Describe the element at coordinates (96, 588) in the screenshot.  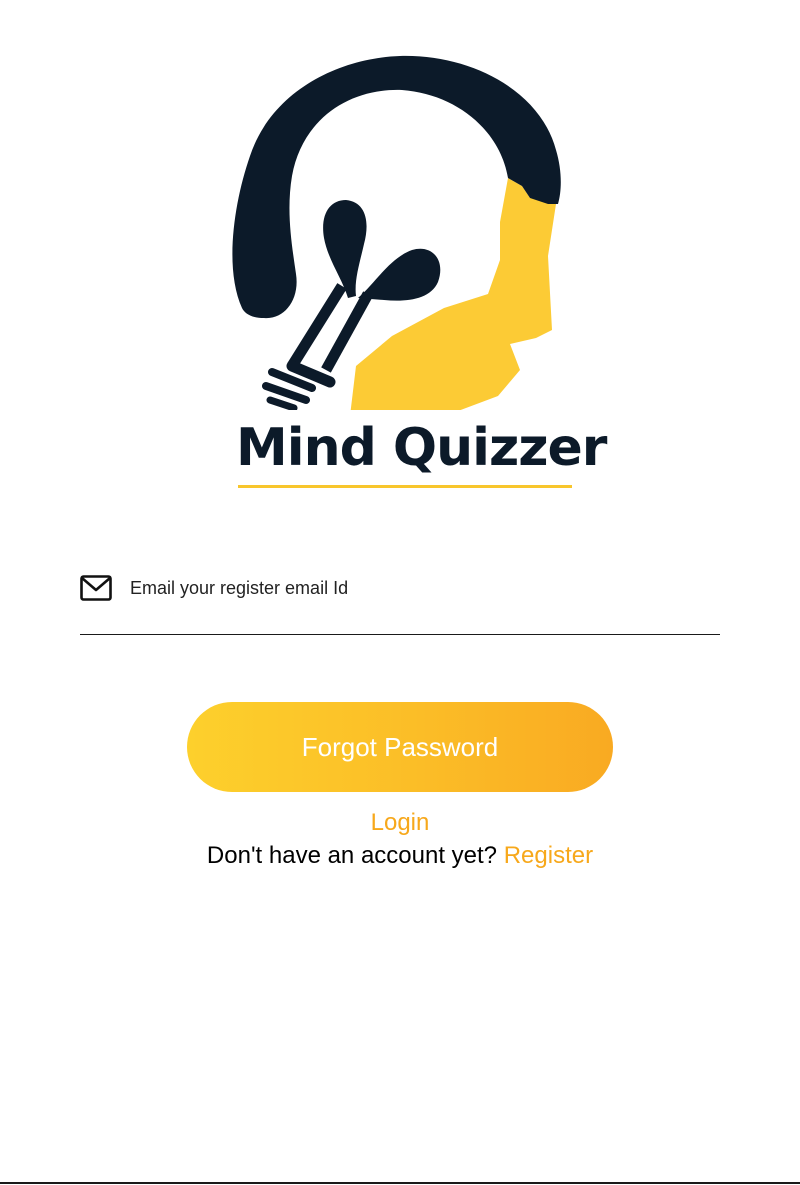
I see `envelope-icon` at that location.